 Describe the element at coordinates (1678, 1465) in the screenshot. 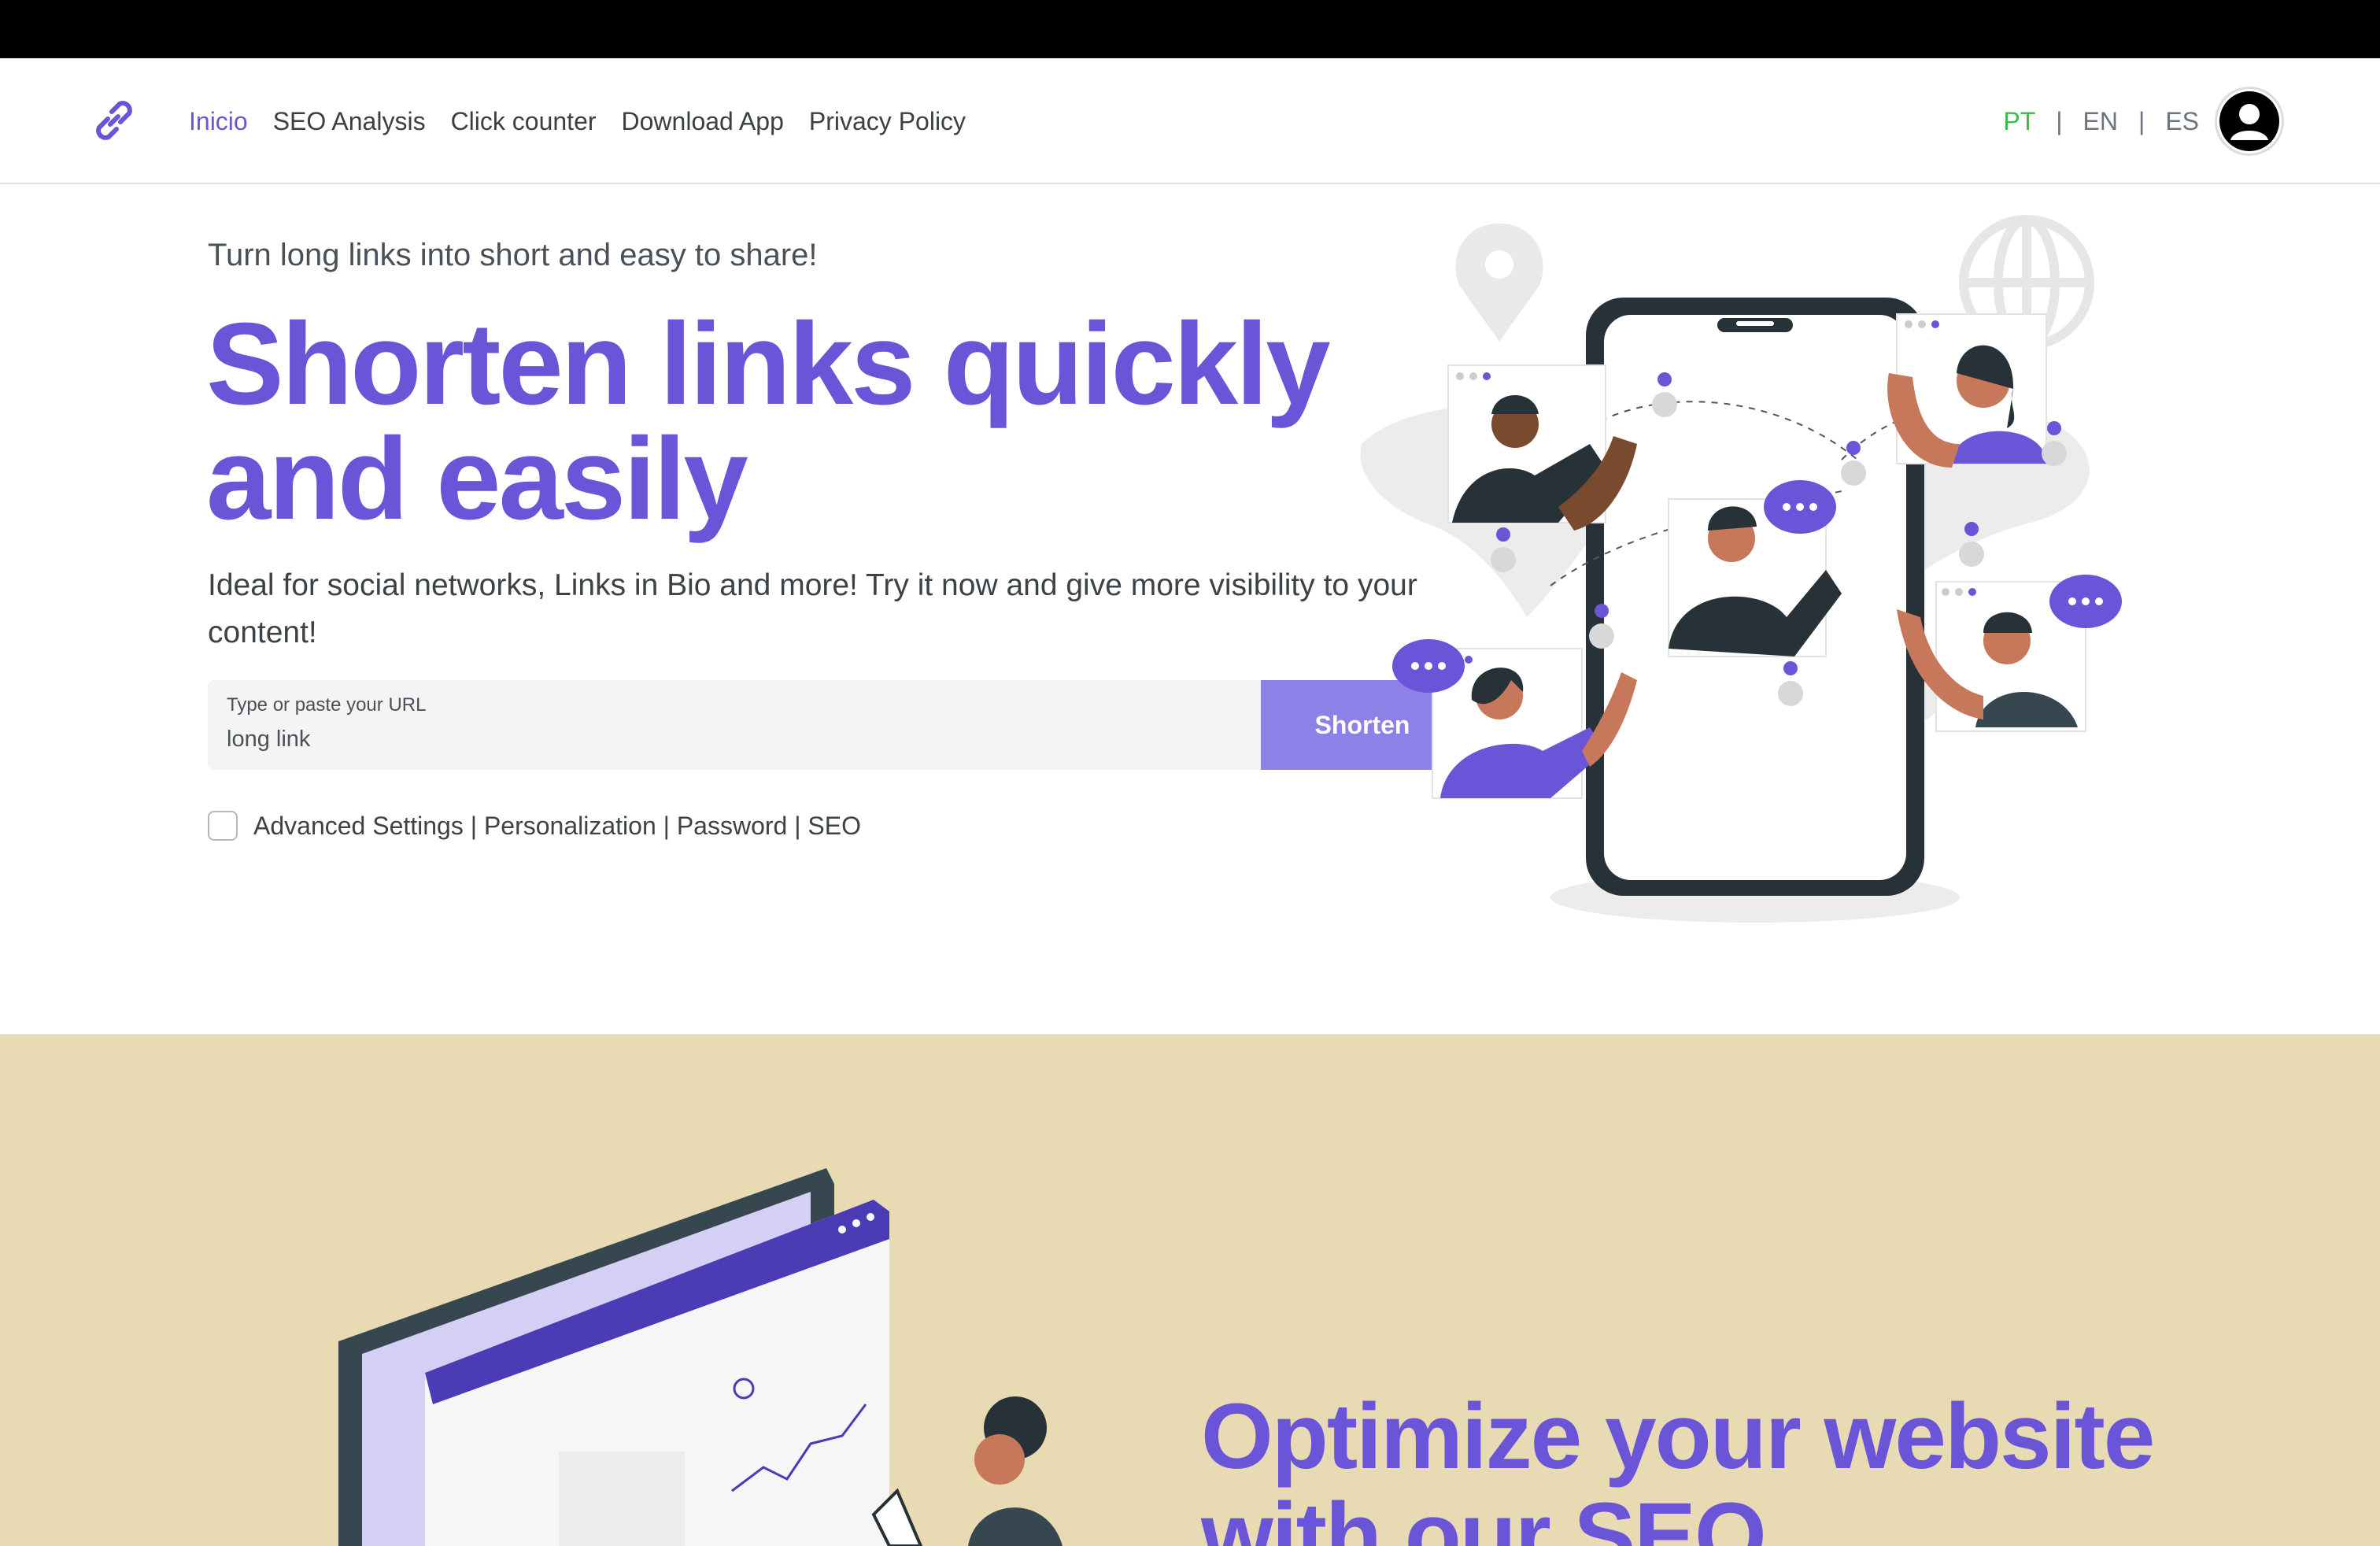

I see `seo-section-title: Optimize your website with our SEO` at that location.